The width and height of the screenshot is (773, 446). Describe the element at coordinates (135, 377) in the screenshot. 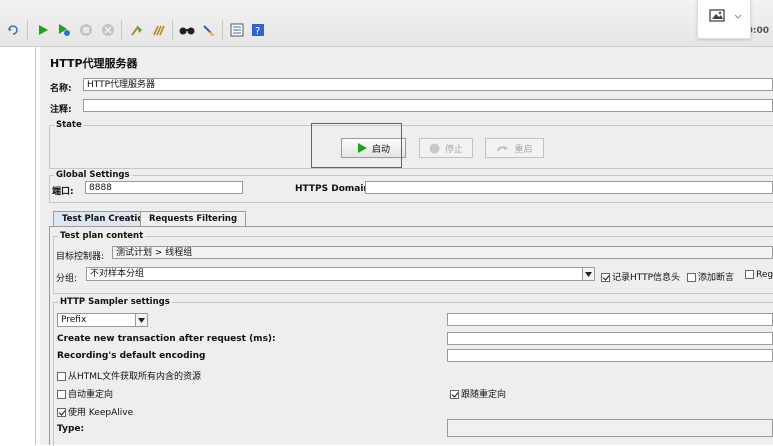

I see `retrieve-resources-label: 从HTML文件获取所有内含的资源` at that location.